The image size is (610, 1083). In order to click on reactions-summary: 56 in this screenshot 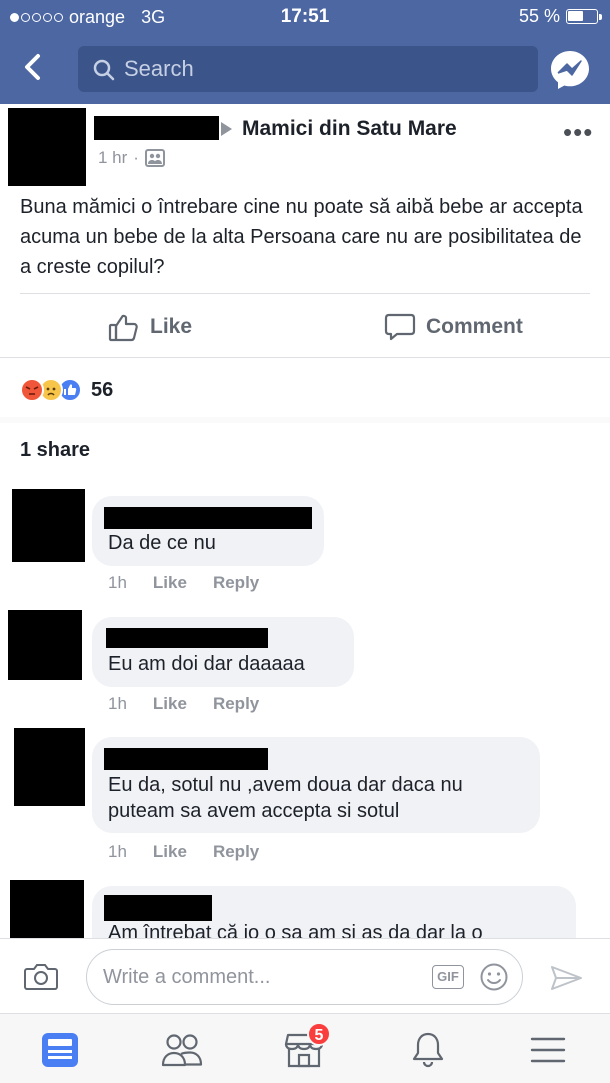, I will do `click(66, 390)`.